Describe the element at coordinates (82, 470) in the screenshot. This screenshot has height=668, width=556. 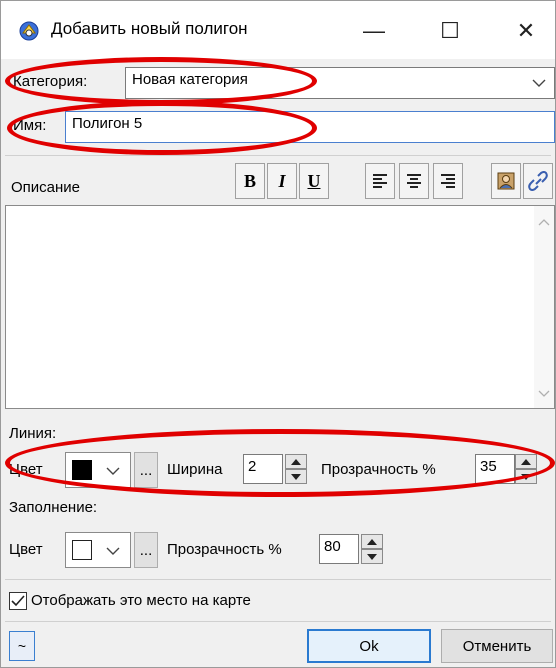
I see `line-color-swatch` at that location.